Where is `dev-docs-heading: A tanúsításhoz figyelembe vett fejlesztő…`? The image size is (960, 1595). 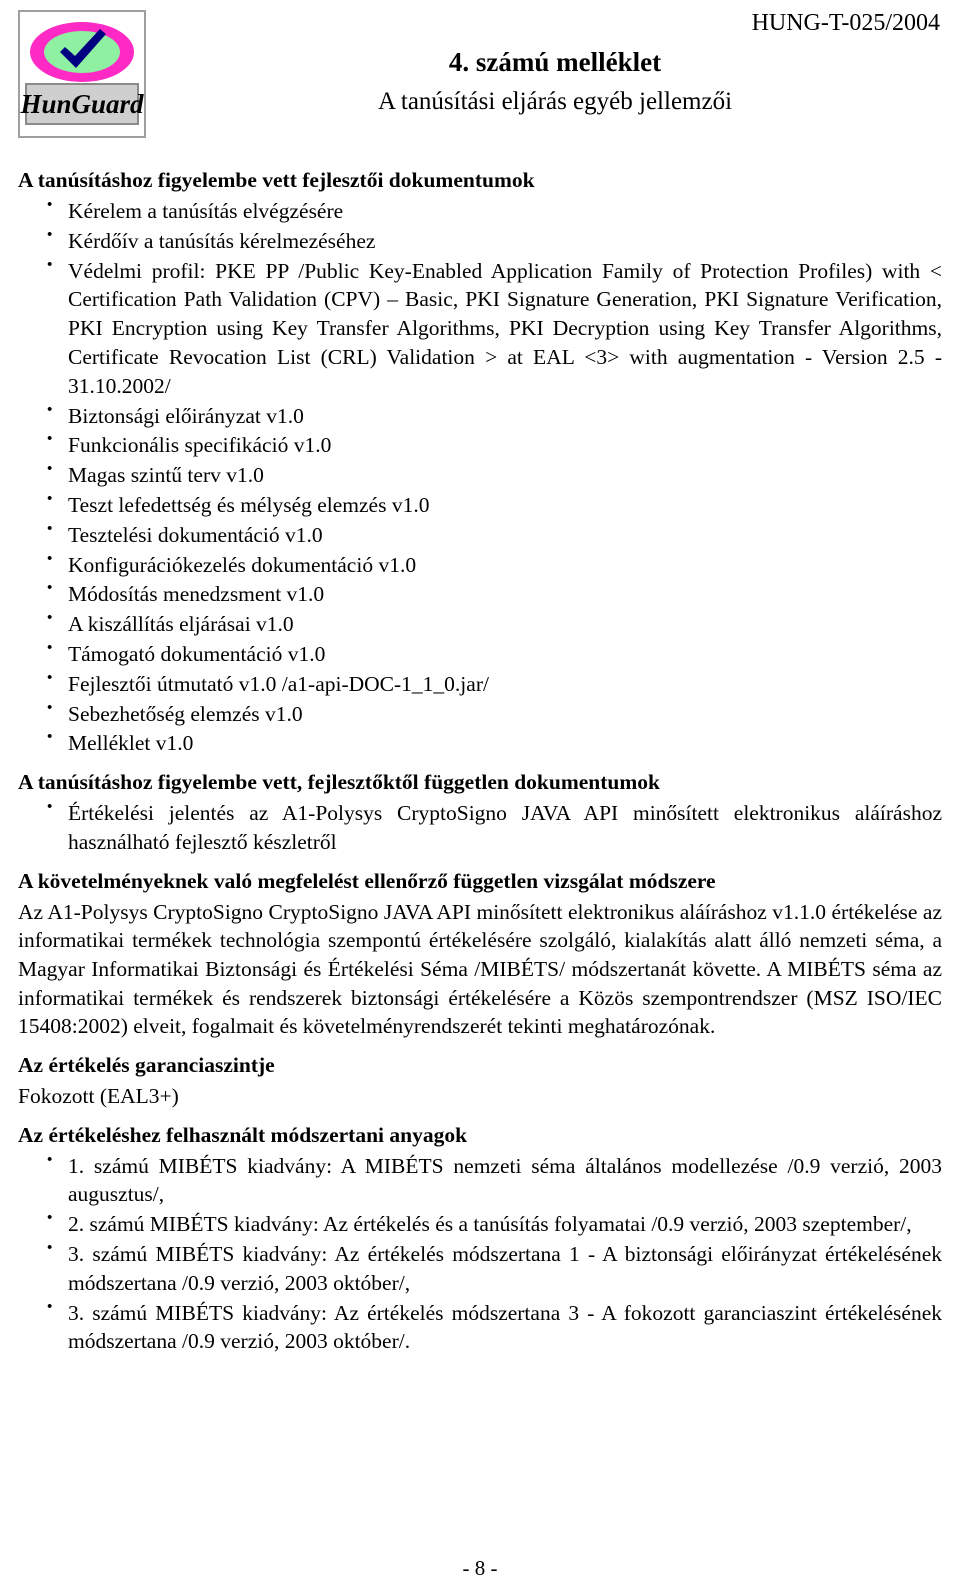 dev-docs-heading: A tanúsításhoz figyelembe vett fejlesztő… is located at coordinates (276, 180).